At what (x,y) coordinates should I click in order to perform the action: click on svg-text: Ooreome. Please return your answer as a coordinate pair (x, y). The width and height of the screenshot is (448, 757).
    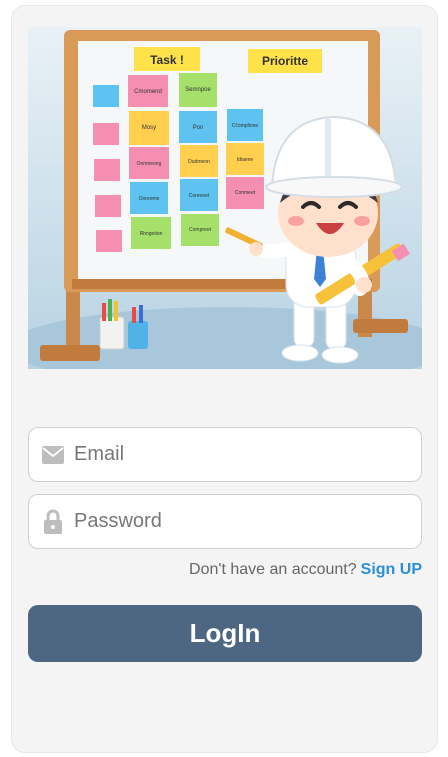
    Looking at the image, I should click on (149, 199).